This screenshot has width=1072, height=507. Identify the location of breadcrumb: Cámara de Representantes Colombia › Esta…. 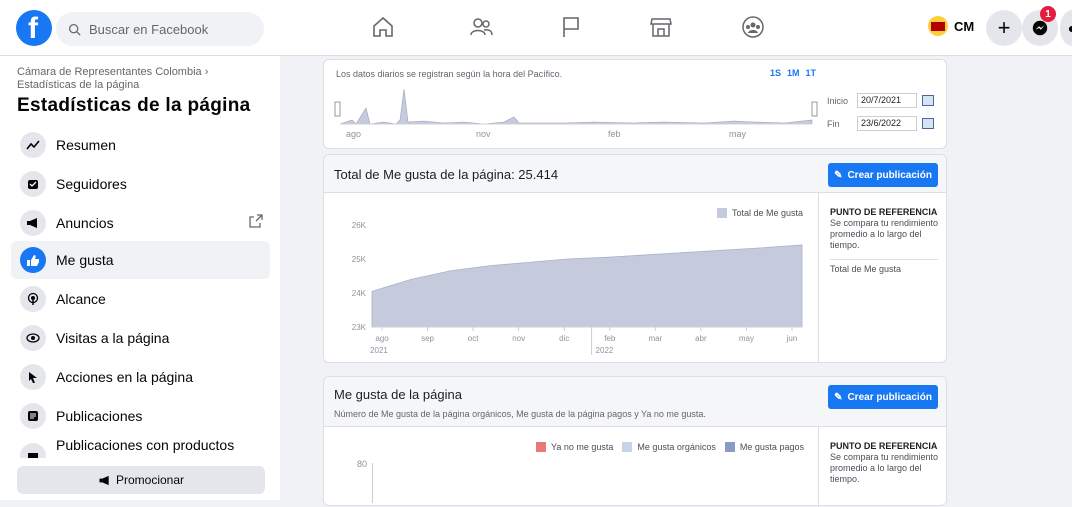
(142, 79).